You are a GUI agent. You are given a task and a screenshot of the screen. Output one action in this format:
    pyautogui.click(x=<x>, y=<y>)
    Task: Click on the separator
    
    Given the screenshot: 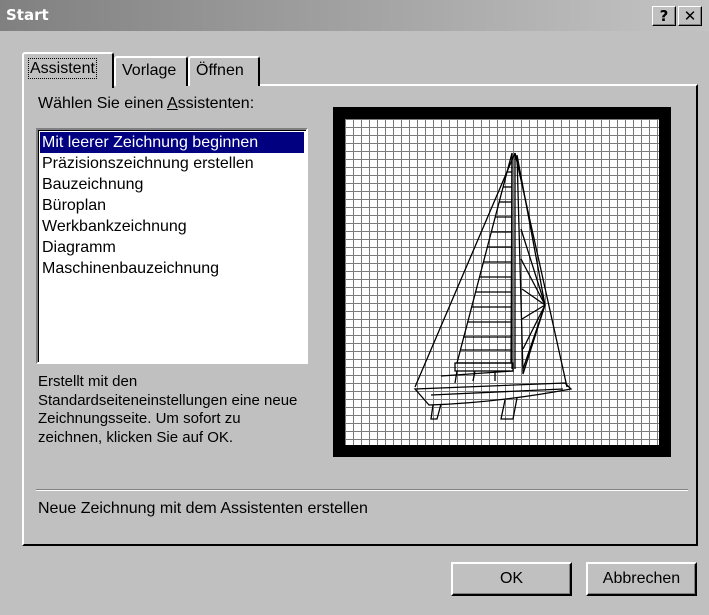 What is the action you would take?
    pyautogui.click(x=362, y=490)
    